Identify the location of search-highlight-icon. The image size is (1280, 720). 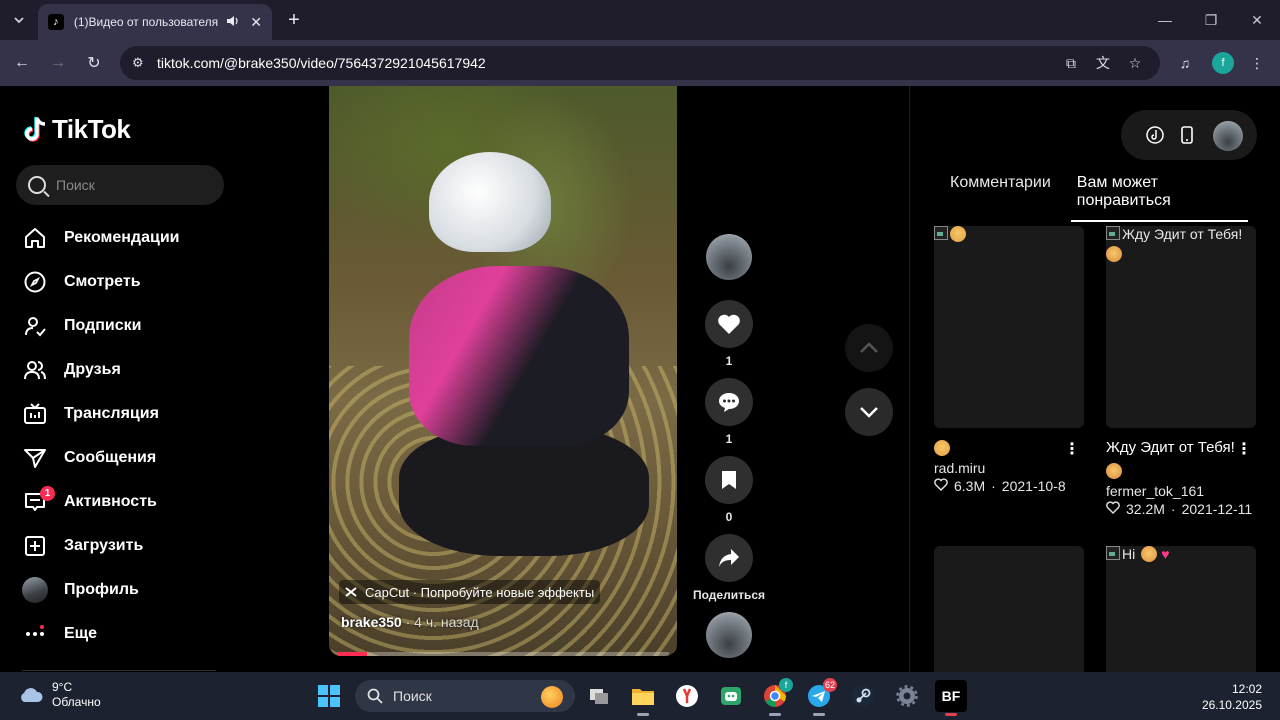
(552, 697).